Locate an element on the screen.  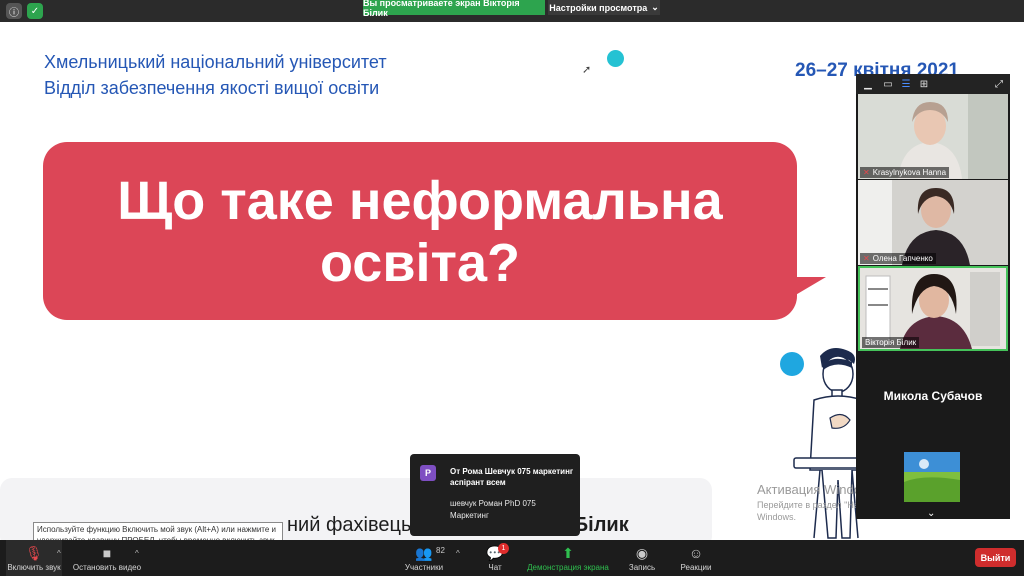
stop-video-label: Остановить видео is located at coordinates (107, 567).